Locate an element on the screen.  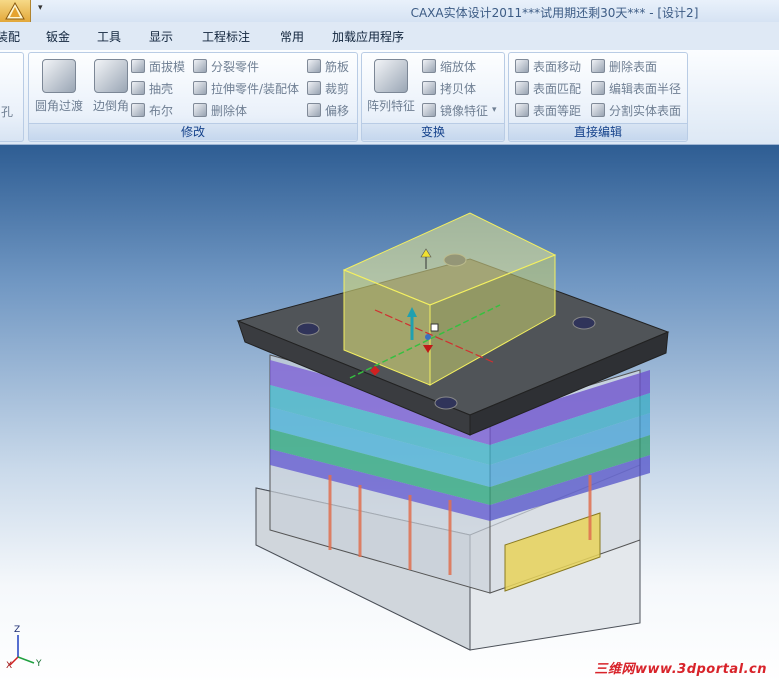
title-bar: ▾ CAXA实体设计2011***试用期还剩30天*** - [设计2] is located at coordinates (389, 11).